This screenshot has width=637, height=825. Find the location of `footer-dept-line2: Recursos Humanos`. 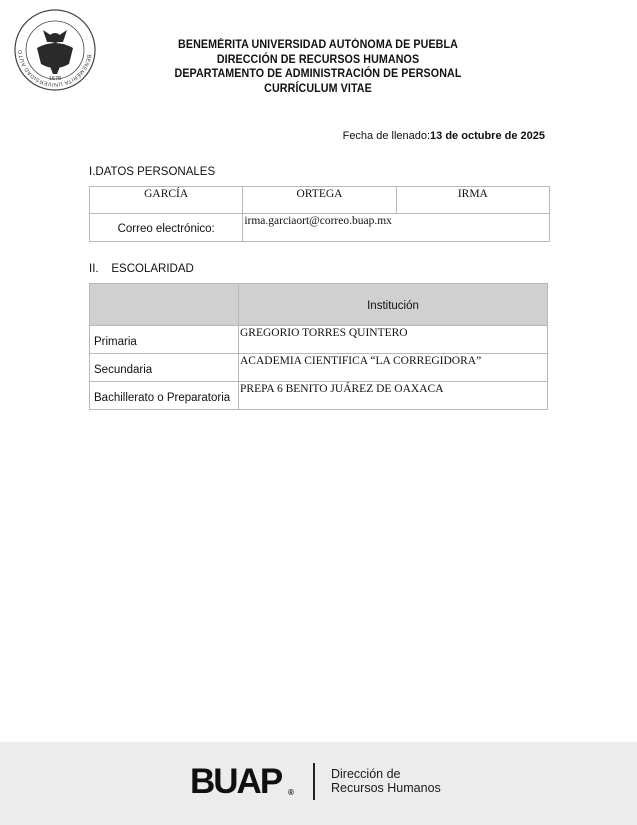

footer-dept-line2: Recursos Humanos is located at coordinates (386, 788).